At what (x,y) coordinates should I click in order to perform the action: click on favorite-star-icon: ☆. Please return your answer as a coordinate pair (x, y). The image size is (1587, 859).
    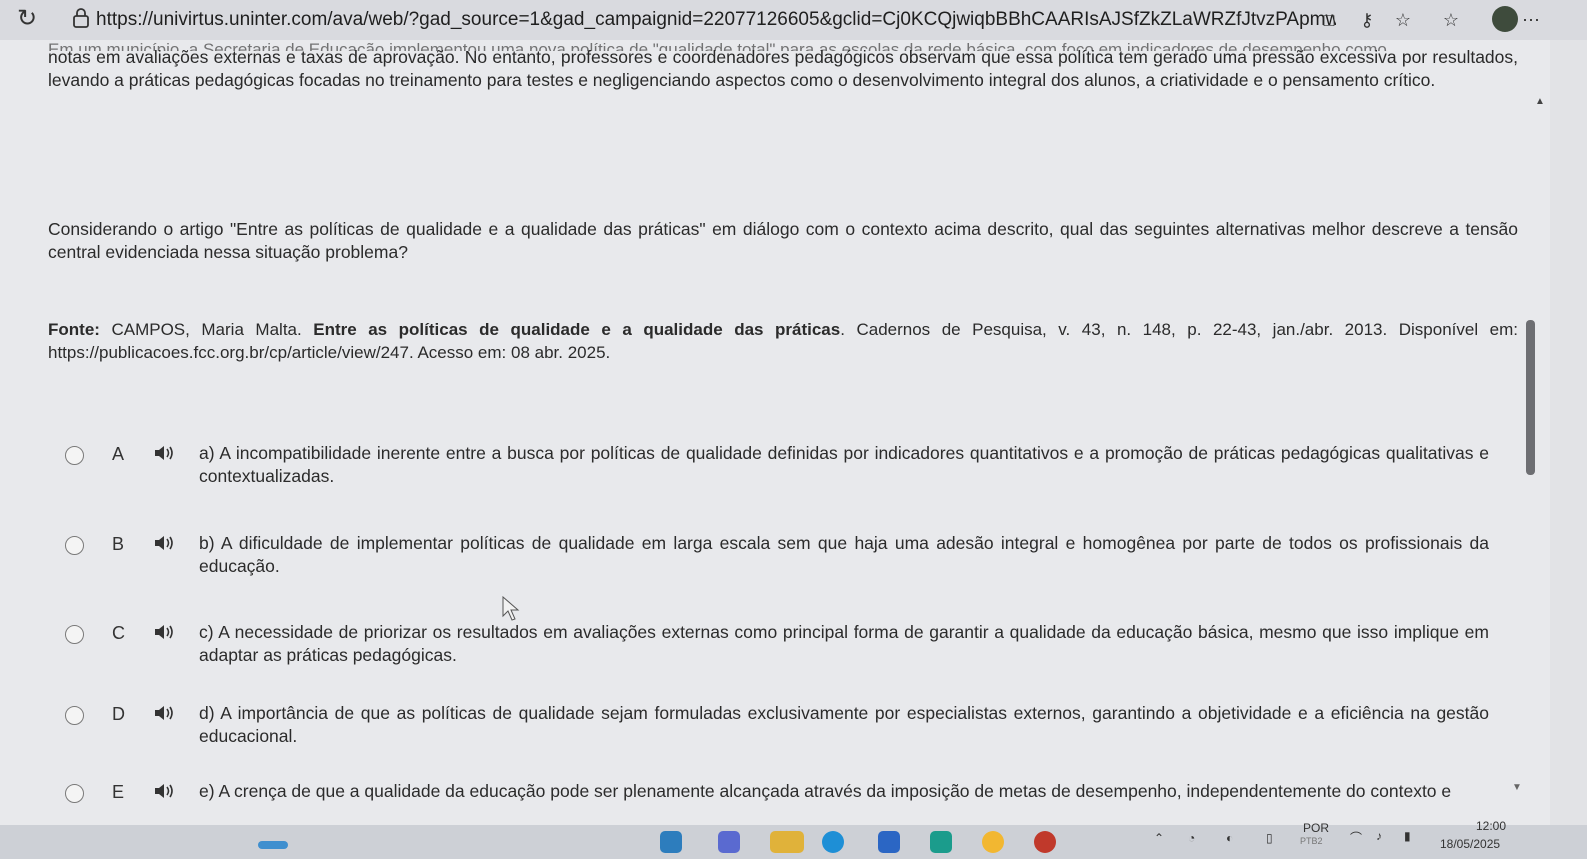
    Looking at the image, I should click on (1403, 20).